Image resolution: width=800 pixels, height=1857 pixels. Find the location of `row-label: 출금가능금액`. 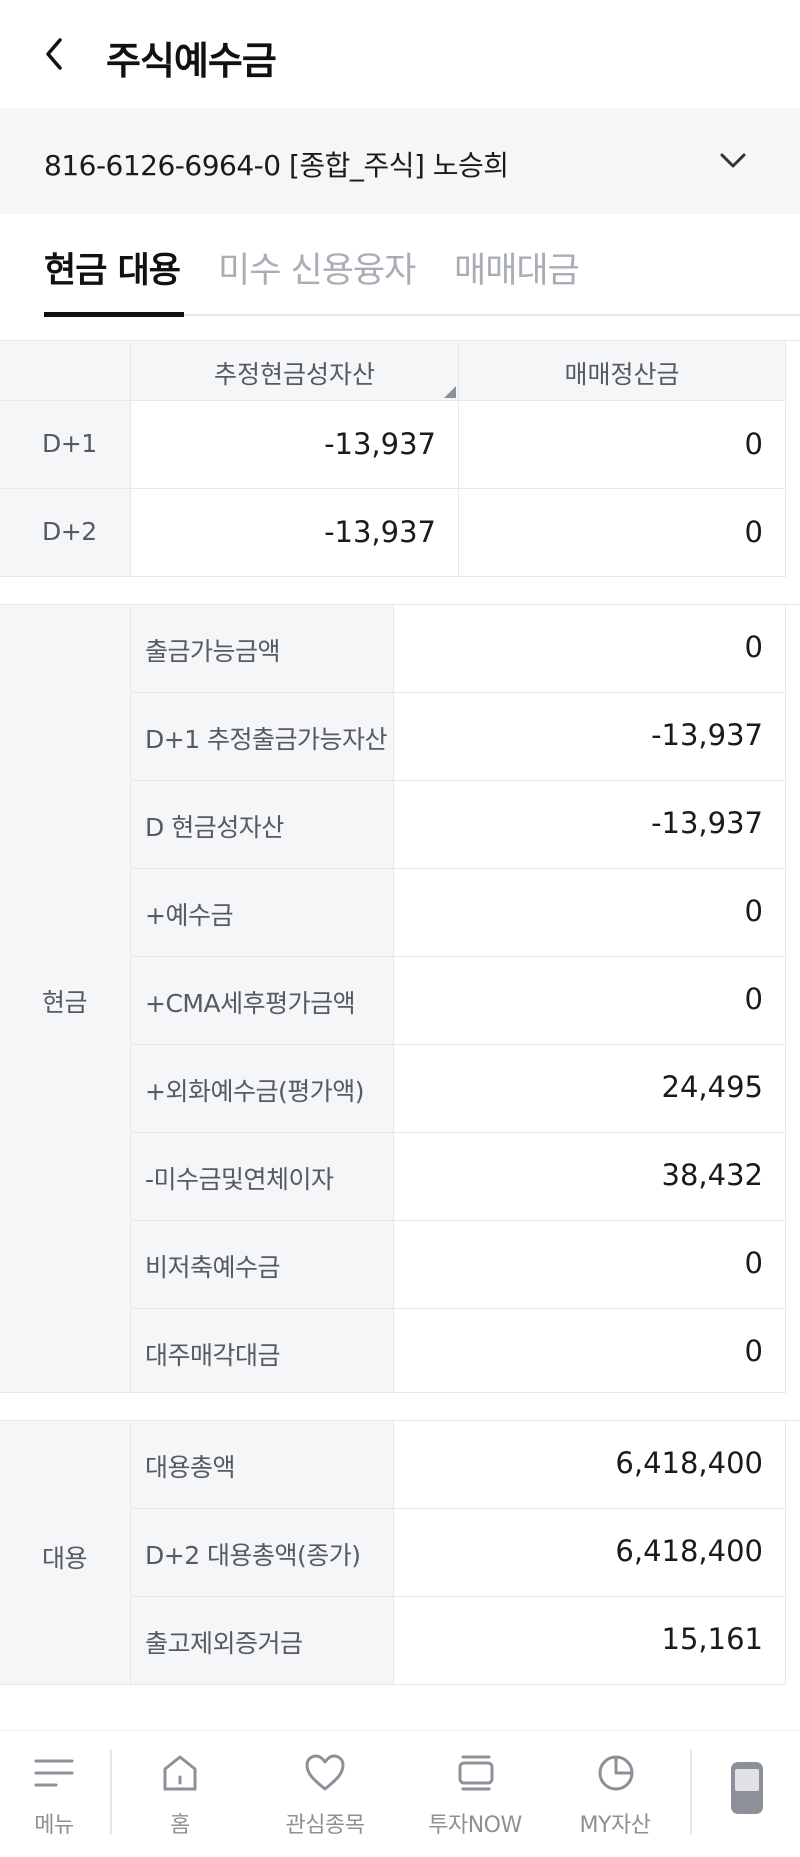

row-label: 출금가능금액 is located at coordinates (213, 651).